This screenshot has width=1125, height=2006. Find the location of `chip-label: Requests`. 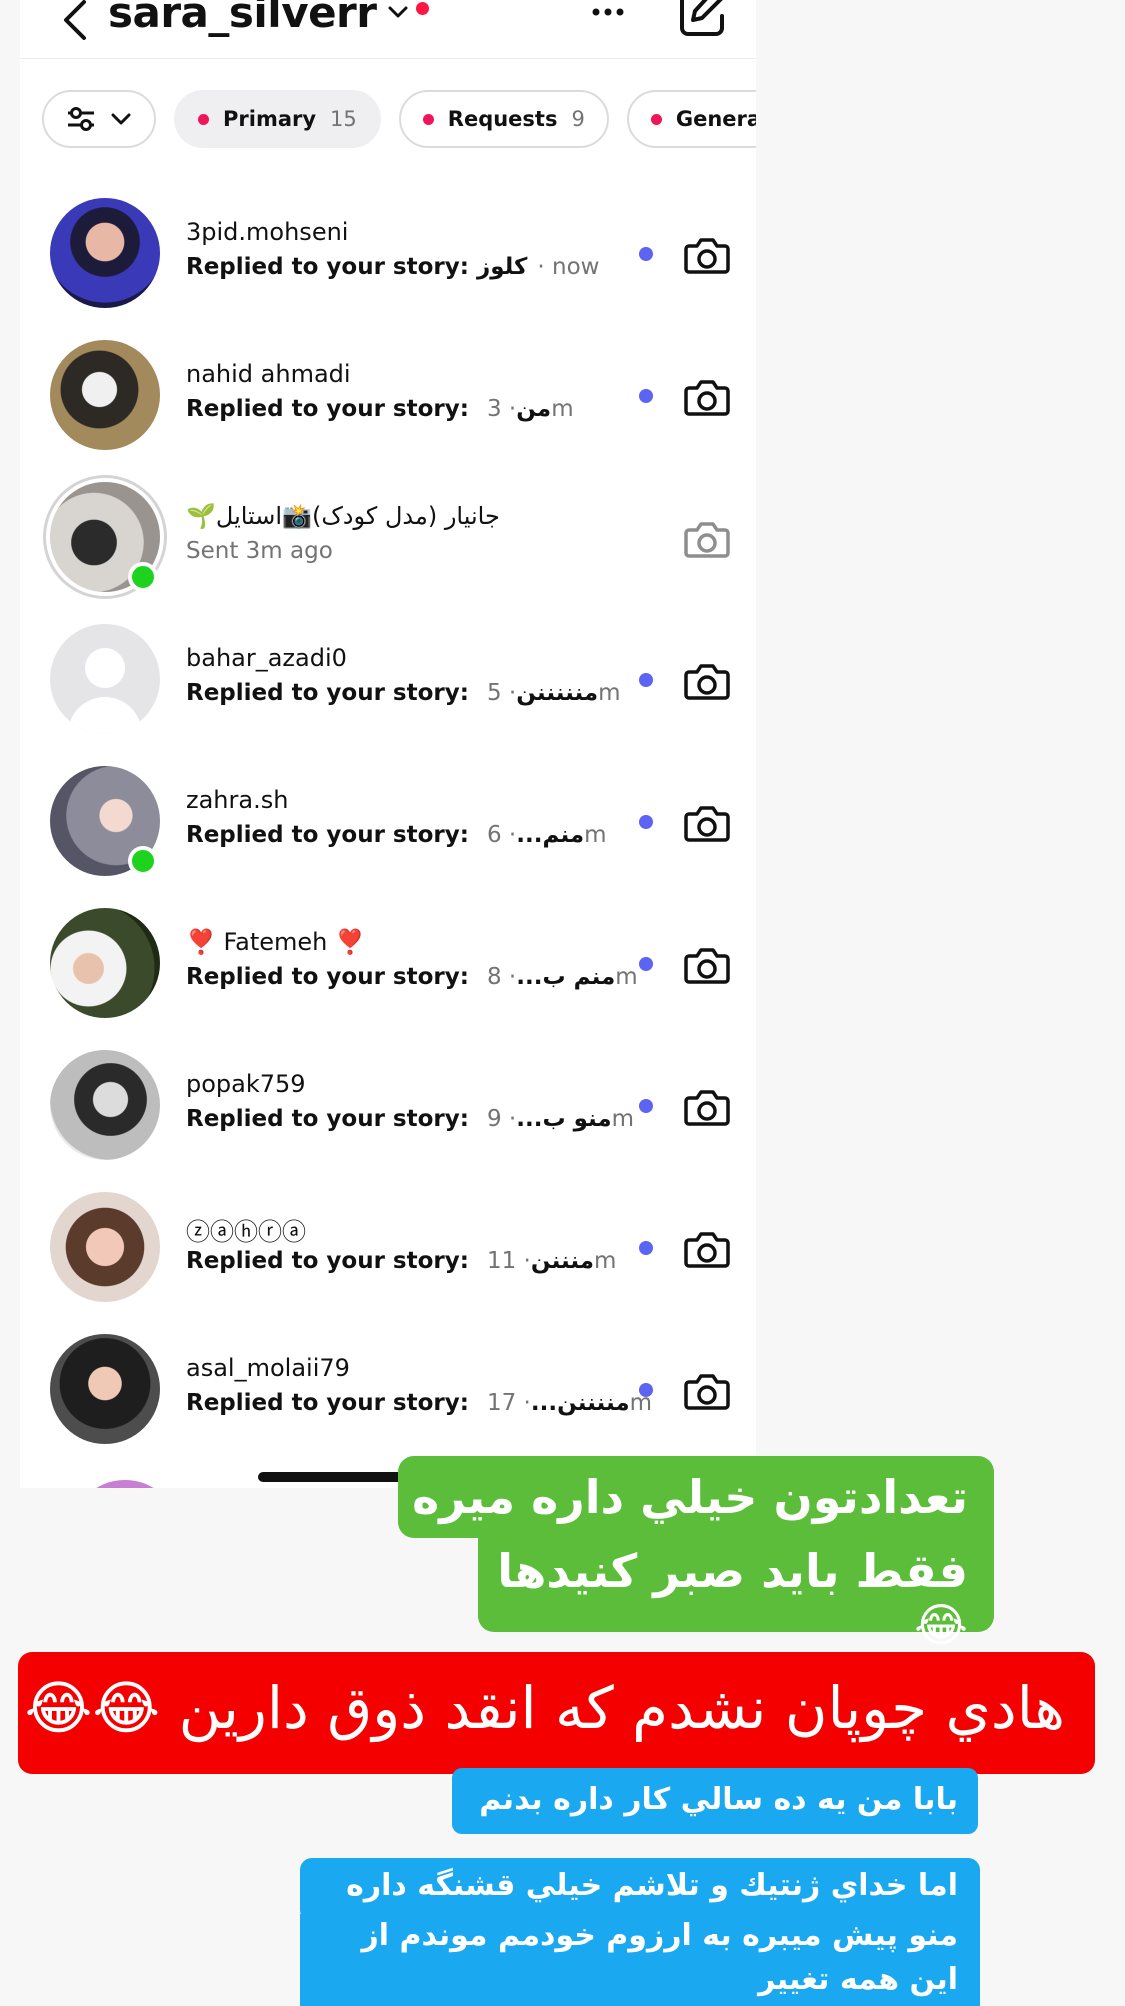

chip-label: Requests is located at coordinates (502, 119).